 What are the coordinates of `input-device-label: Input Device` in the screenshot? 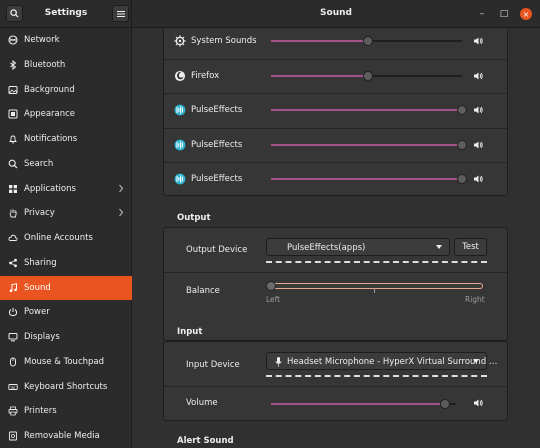 It's located at (213, 365).